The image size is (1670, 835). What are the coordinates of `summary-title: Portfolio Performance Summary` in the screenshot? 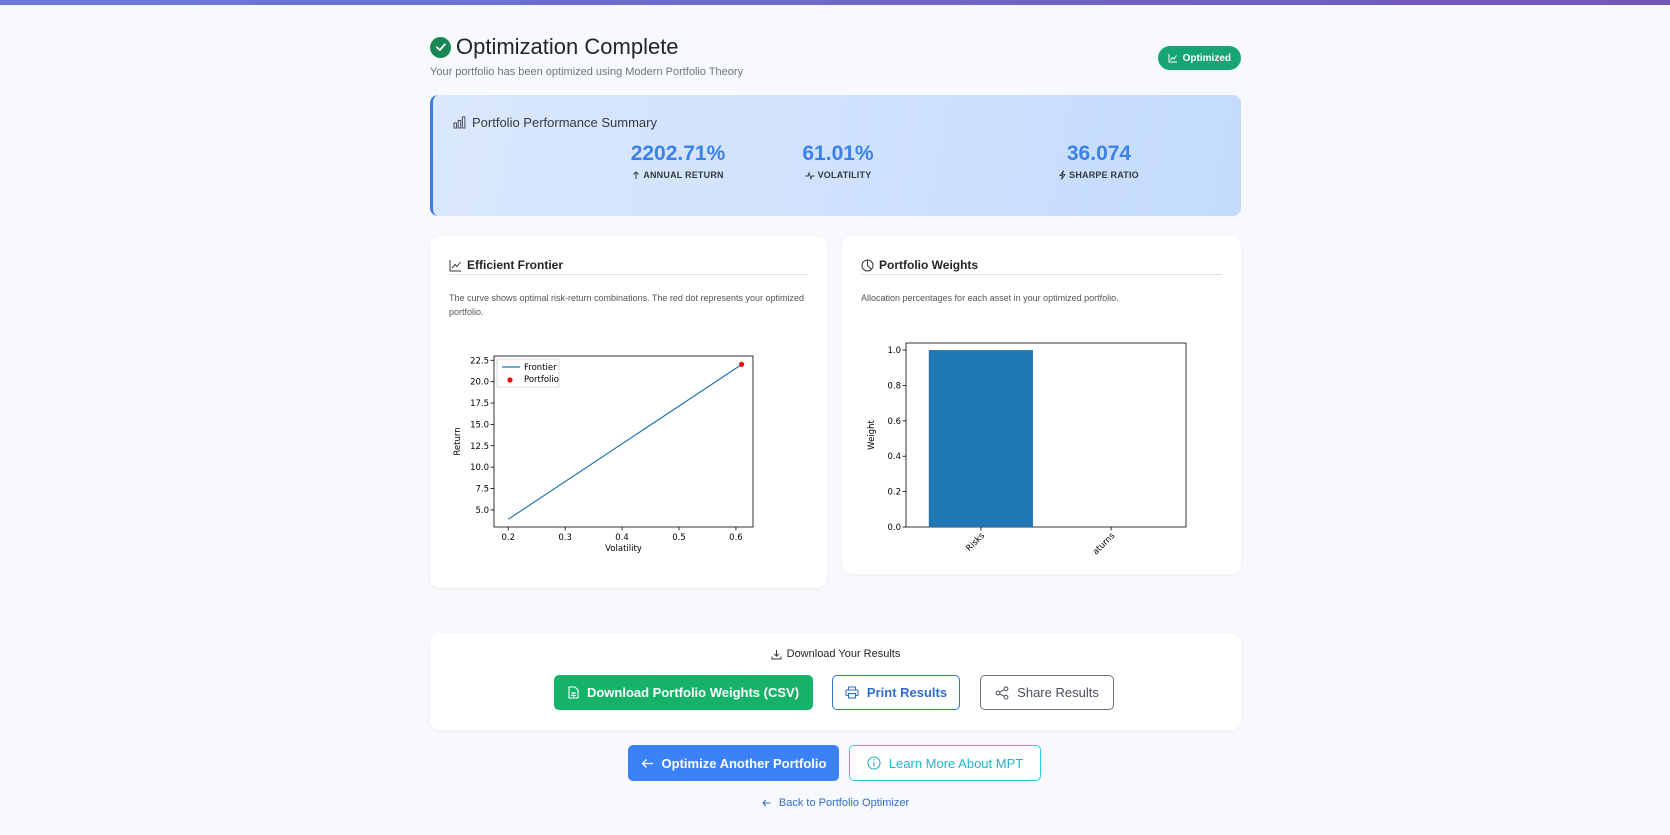 It's located at (555, 122).